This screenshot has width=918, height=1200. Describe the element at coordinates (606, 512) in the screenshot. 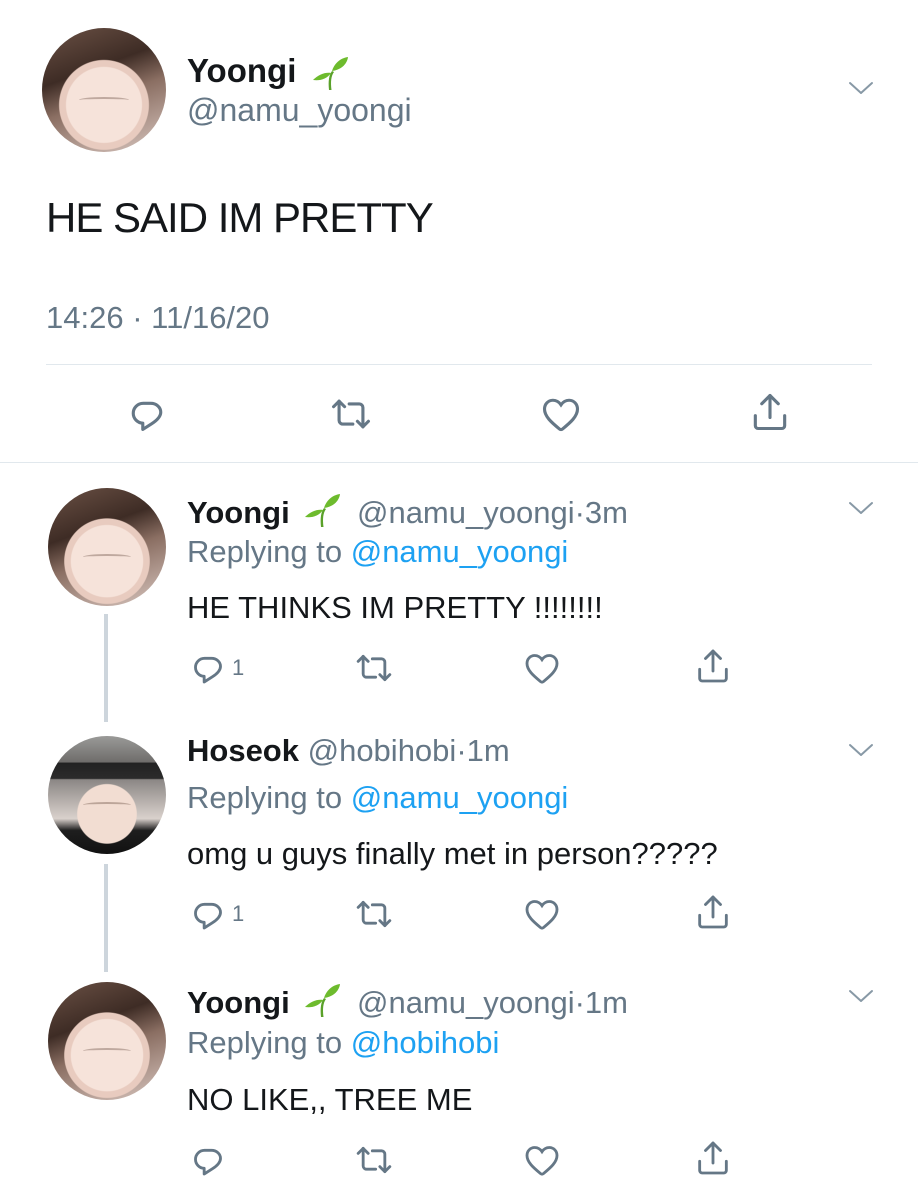

I see `tweet-age: 3m` at that location.